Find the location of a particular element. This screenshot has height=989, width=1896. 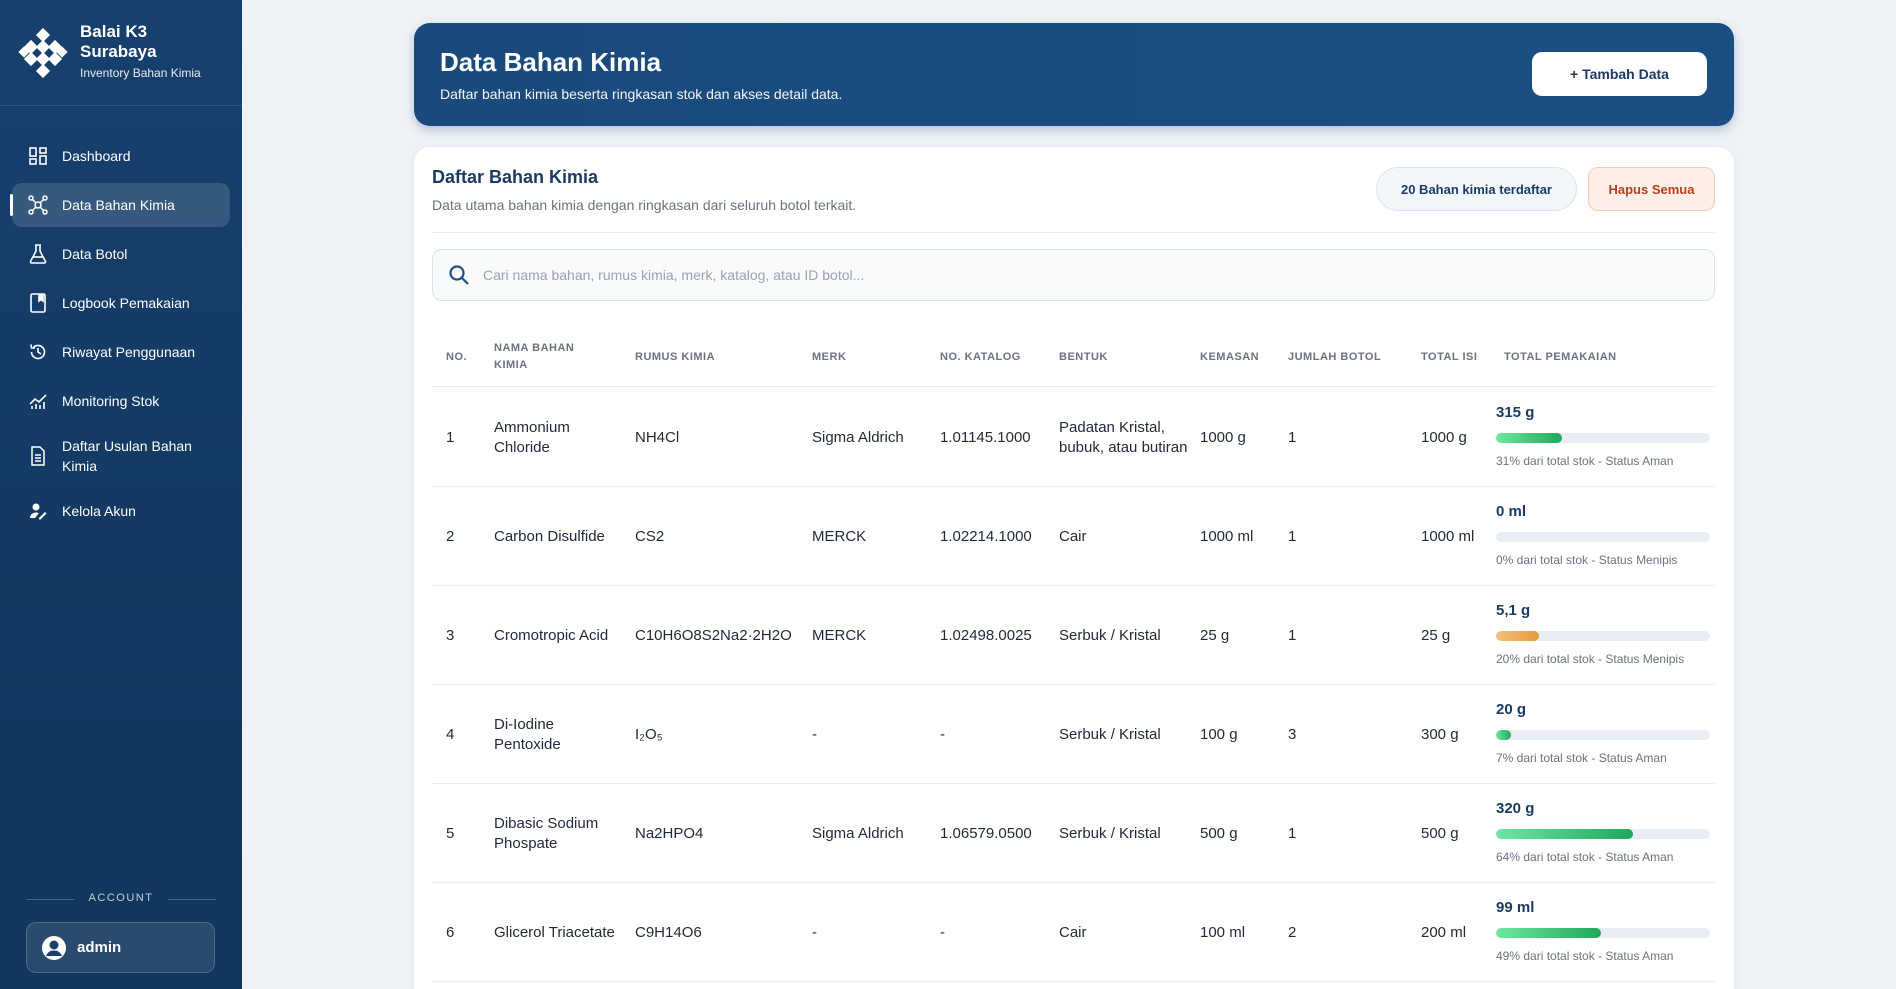

card-title: Daftar Bahan Kimia is located at coordinates (515, 177).